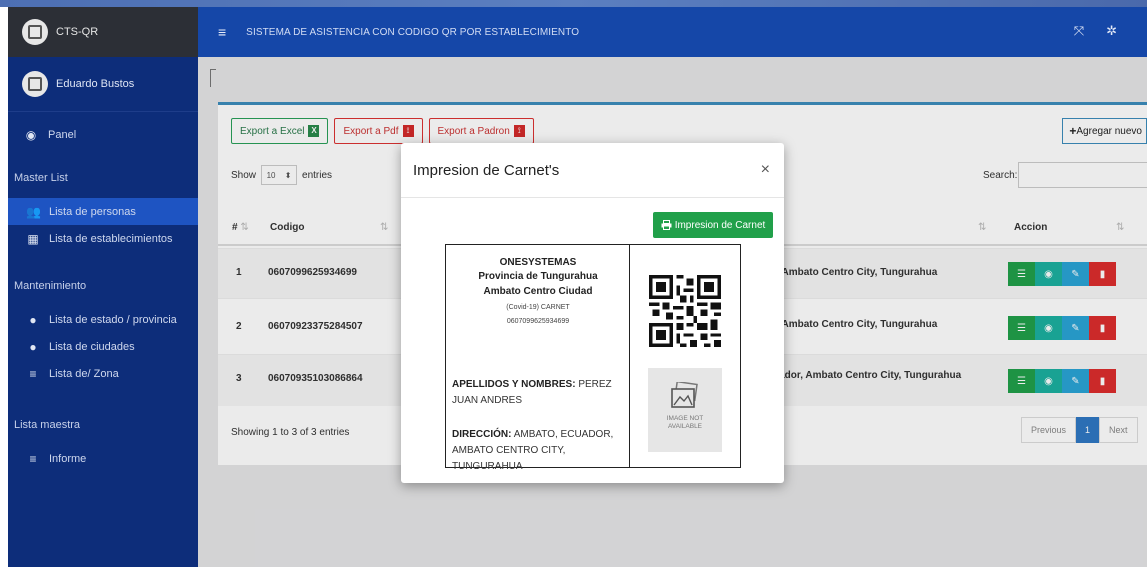 The image size is (1147, 567). Describe the element at coordinates (35, 84) in the screenshot. I see `user-avatar` at that location.